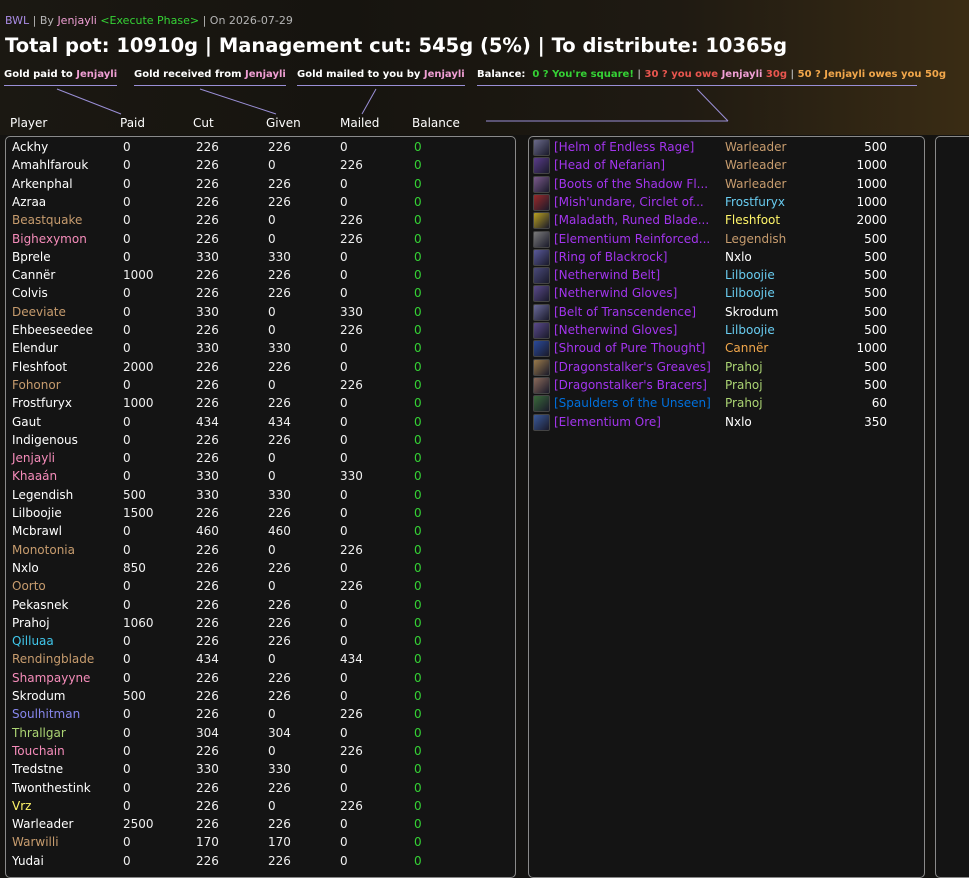  What do you see at coordinates (256, 184) in the screenshot?
I see `table-row: Arkenphal 0 226 226 0 0` at bounding box center [256, 184].